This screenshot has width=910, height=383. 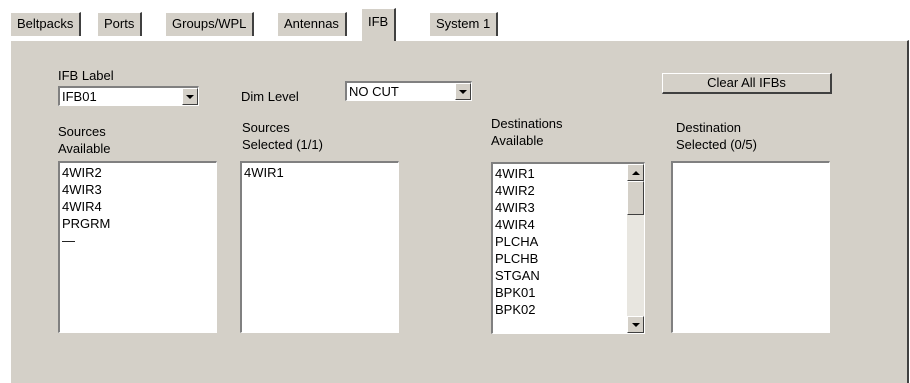 I want to click on list-item: STGAN, so click(x=568, y=275).